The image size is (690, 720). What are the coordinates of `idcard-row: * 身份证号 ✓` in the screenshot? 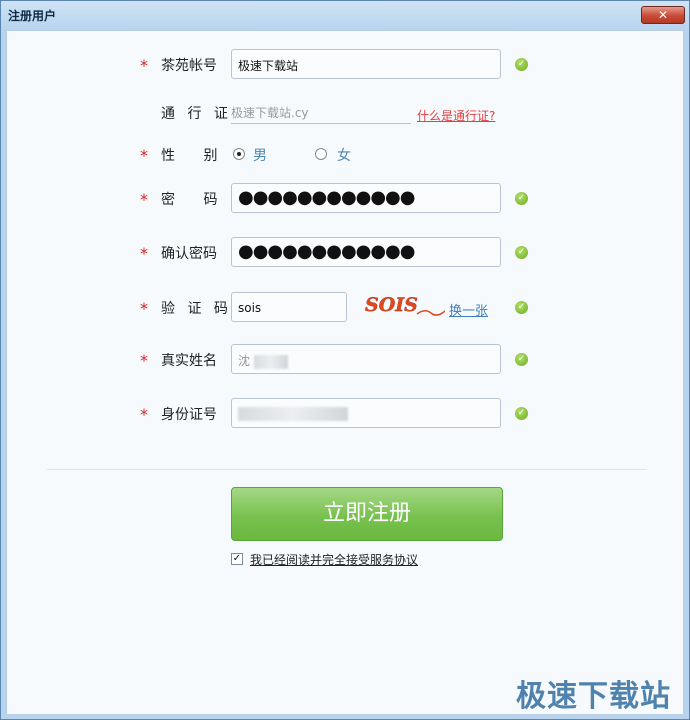 It's located at (346, 414).